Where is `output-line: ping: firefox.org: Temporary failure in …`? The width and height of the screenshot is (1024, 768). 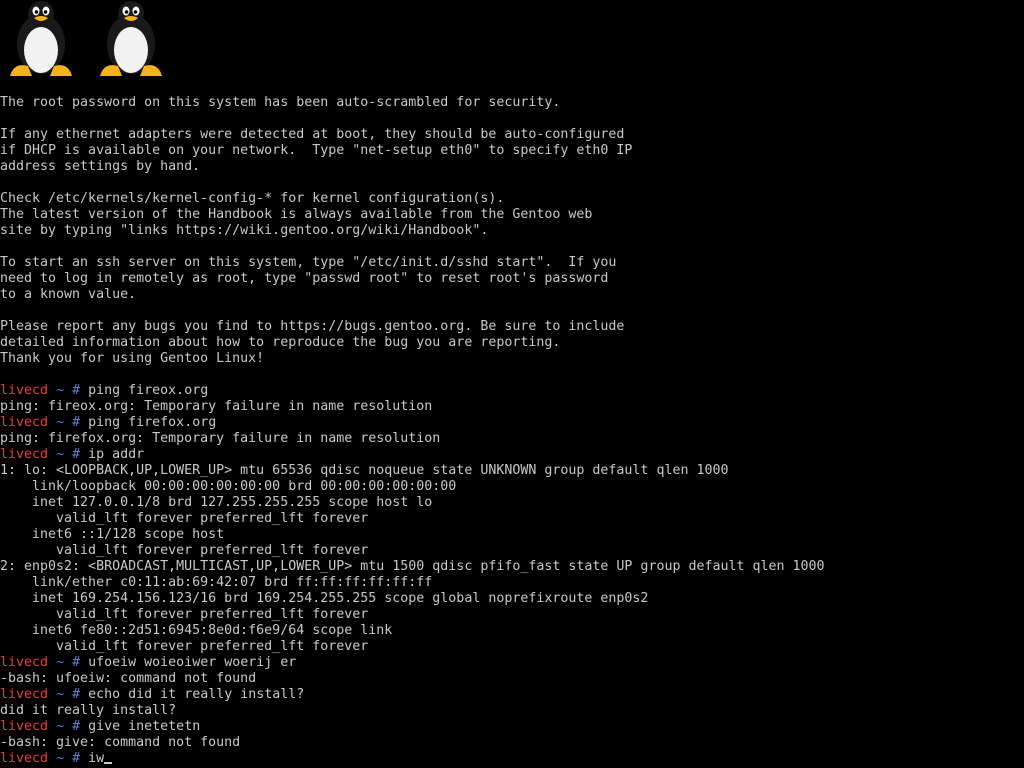 output-line: ping: firefox.org: Temporary failure in … is located at coordinates (220, 438).